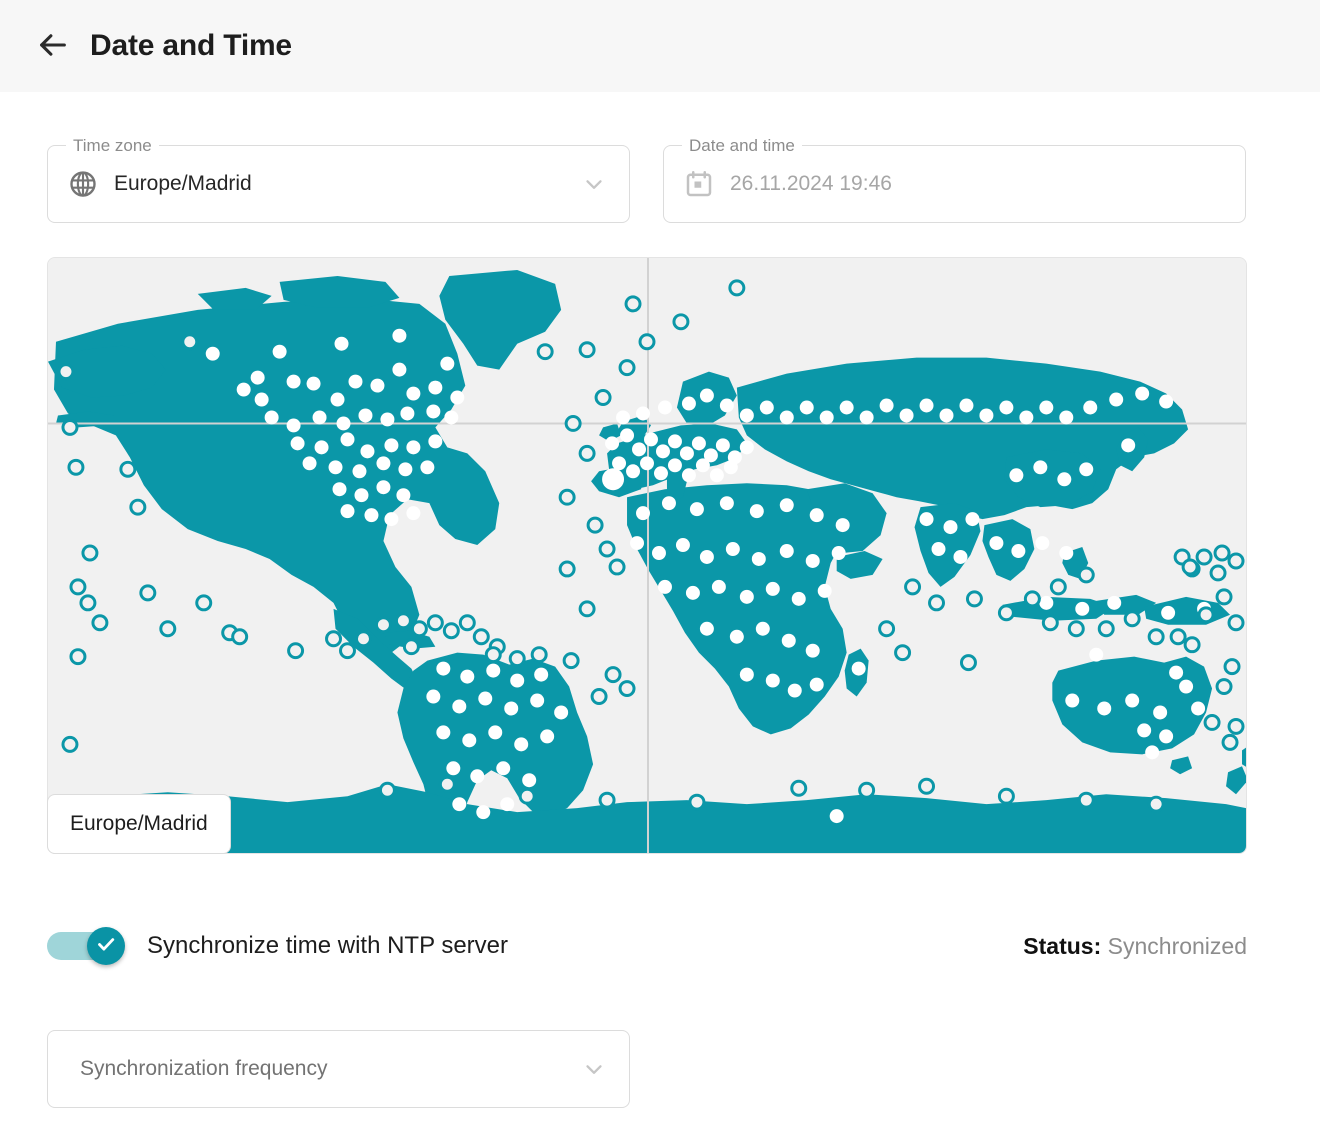 This screenshot has width=1320, height=1128. Describe the element at coordinates (742, 146) in the screenshot. I see `datetime-legend: Date and time` at that location.